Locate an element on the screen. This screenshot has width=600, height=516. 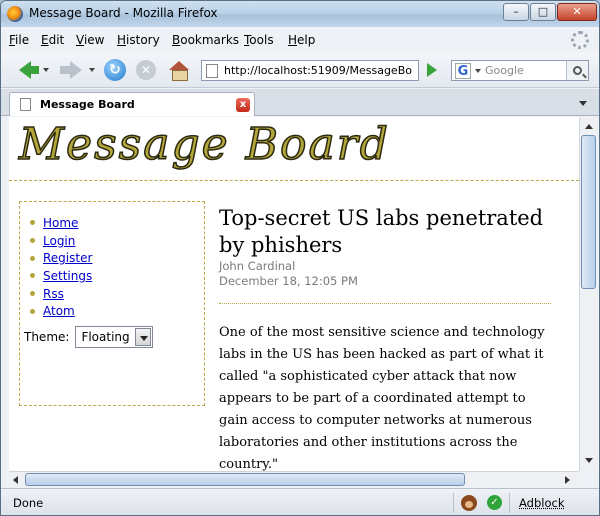
back-arrow-icon is located at coordinates (29, 70).